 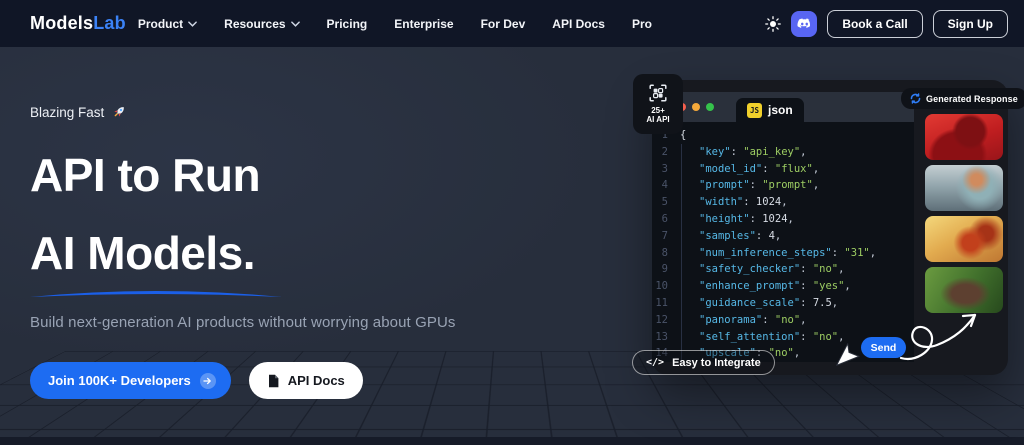 What do you see at coordinates (915, 98) in the screenshot?
I see `sync-icon` at bounding box center [915, 98].